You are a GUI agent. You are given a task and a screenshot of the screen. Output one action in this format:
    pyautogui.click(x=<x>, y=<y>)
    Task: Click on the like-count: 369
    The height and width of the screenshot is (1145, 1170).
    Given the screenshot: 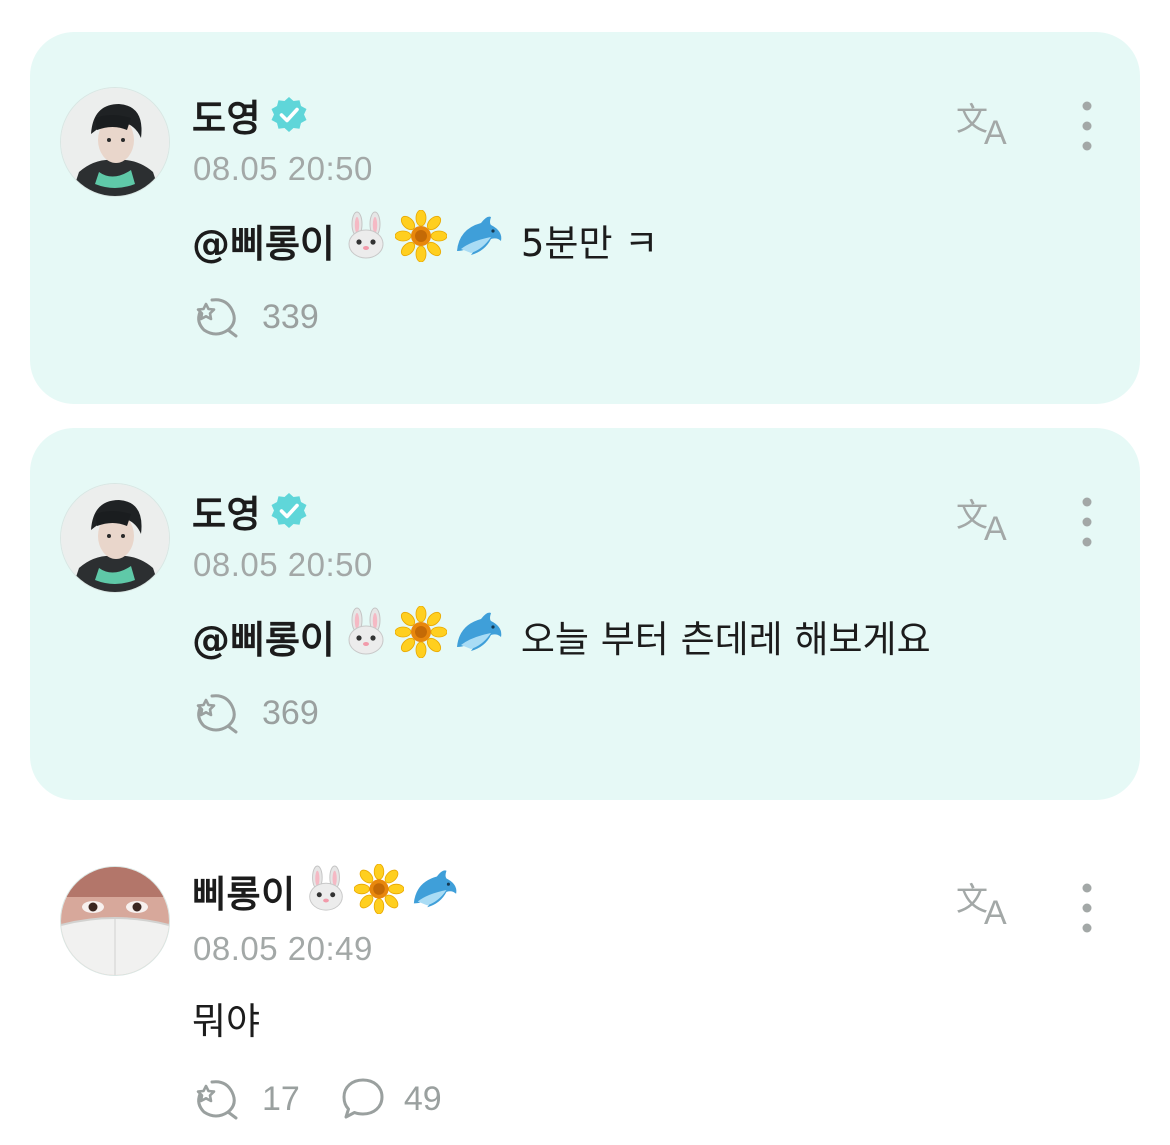 What is the action you would take?
    pyautogui.click(x=290, y=712)
    